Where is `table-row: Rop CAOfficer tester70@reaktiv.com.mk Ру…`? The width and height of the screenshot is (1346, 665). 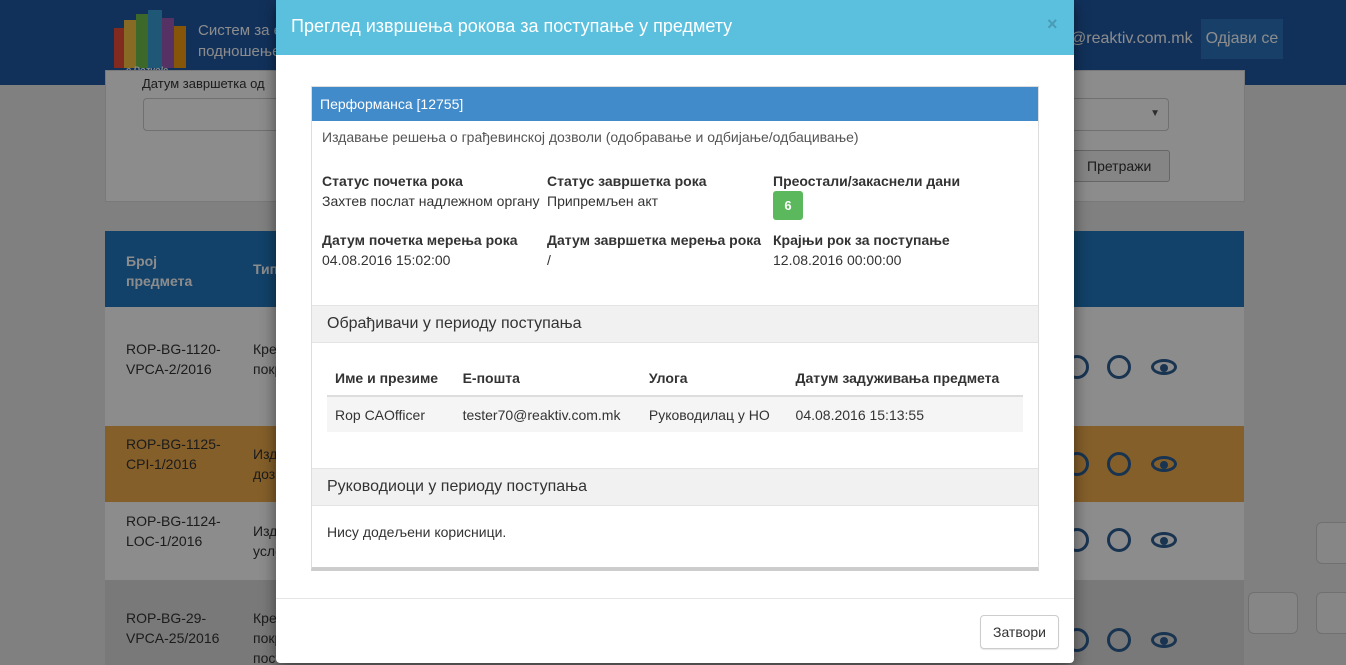 table-row: Rop CAOfficer tester70@reaktiv.com.mk Ру… is located at coordinates (675, 414).